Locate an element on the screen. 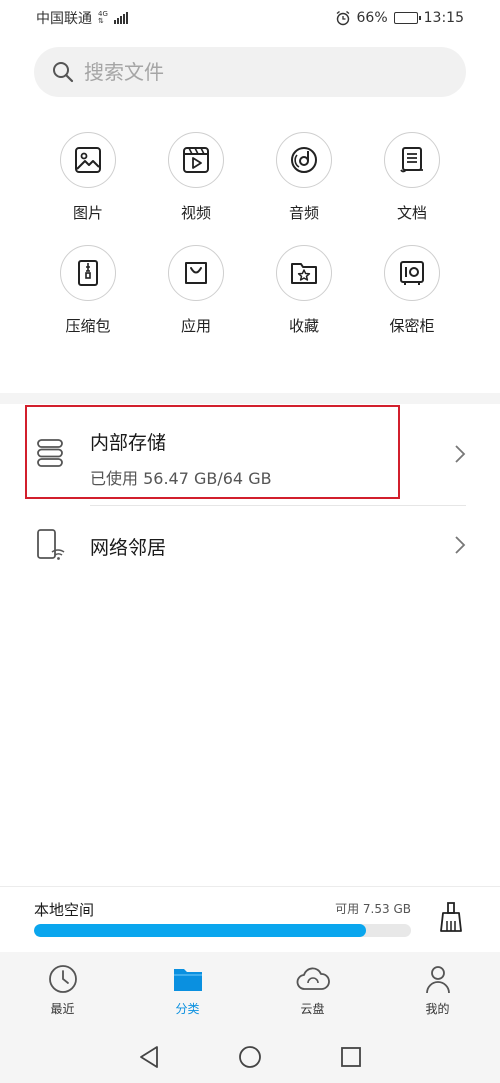 Image resolution: width=500 pixels, height=1083 pixels. tab-cloud: 云盘 is located at coordinates (312, 991).